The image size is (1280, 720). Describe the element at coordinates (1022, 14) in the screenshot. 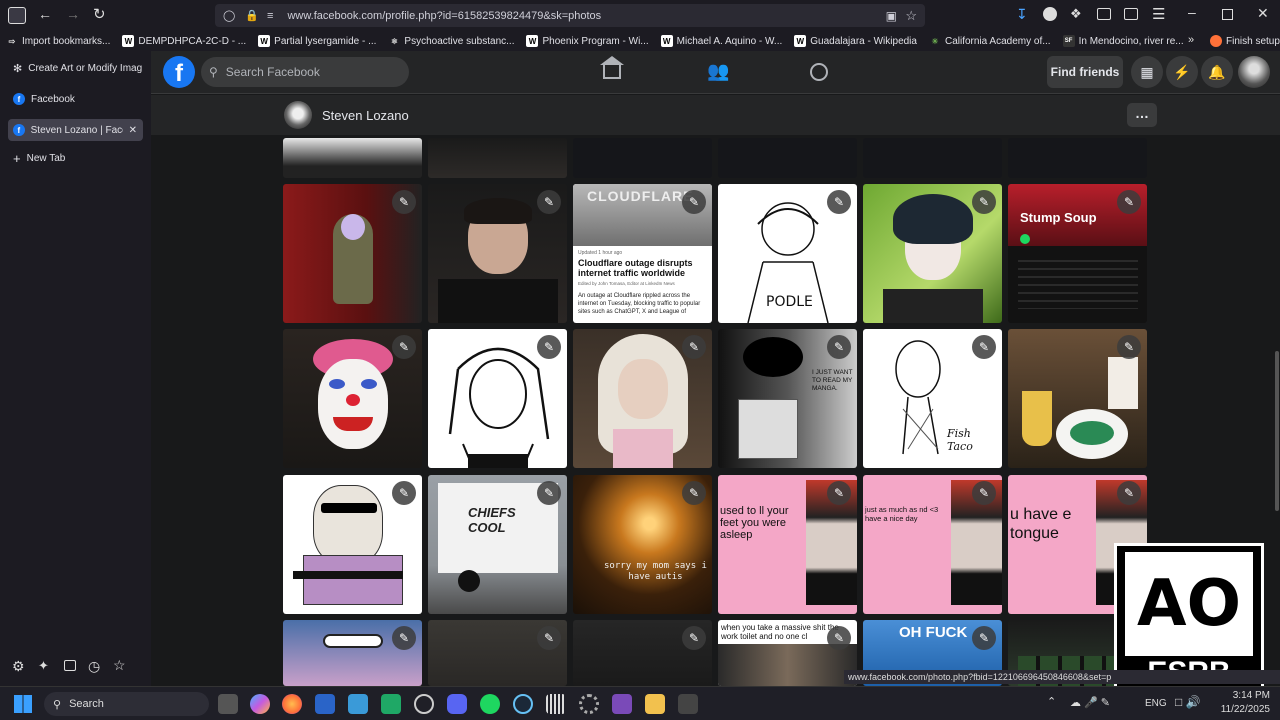

I see `downloads-icon: ↧` at that location.